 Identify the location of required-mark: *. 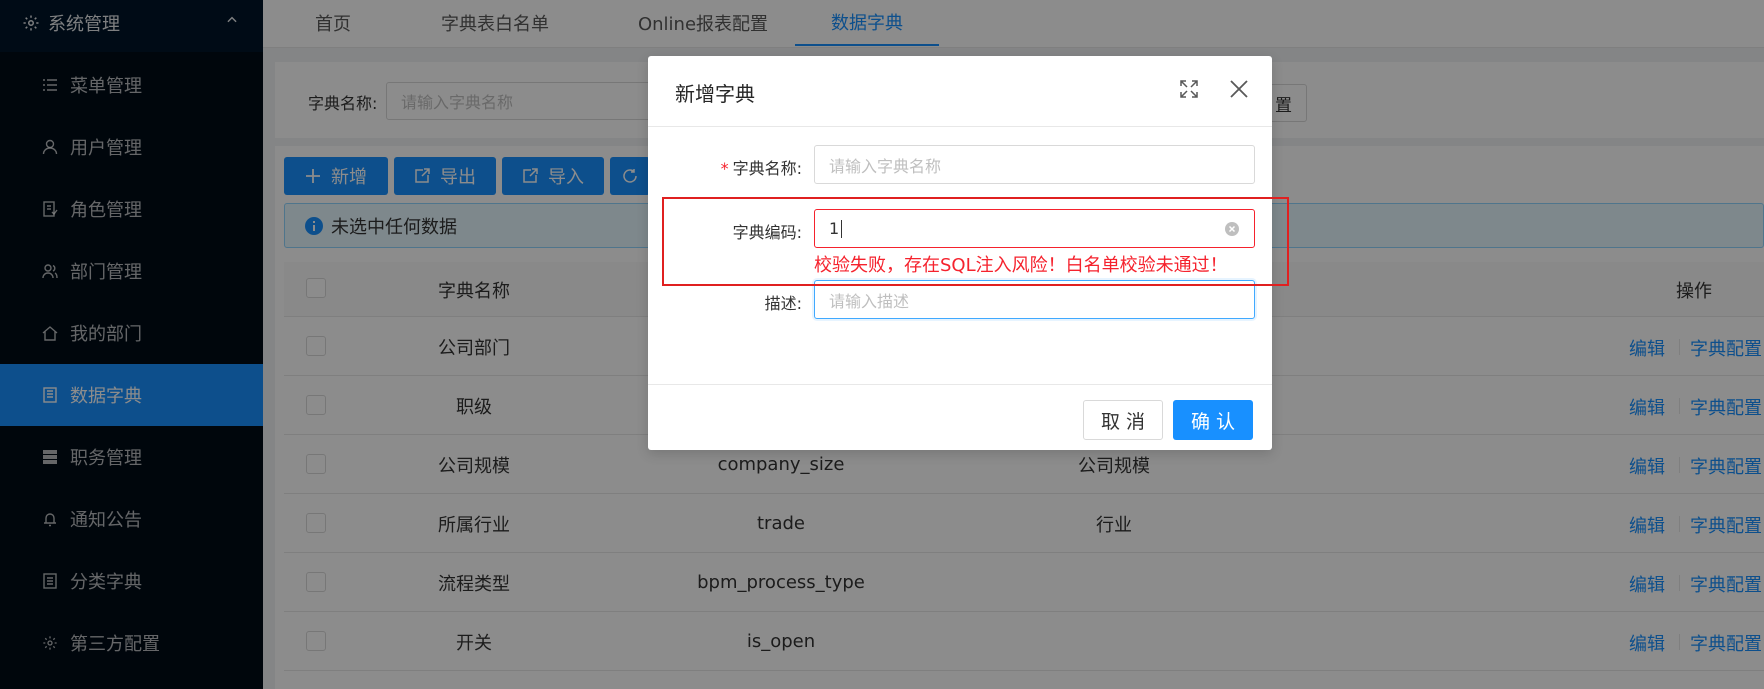
(724, 168).